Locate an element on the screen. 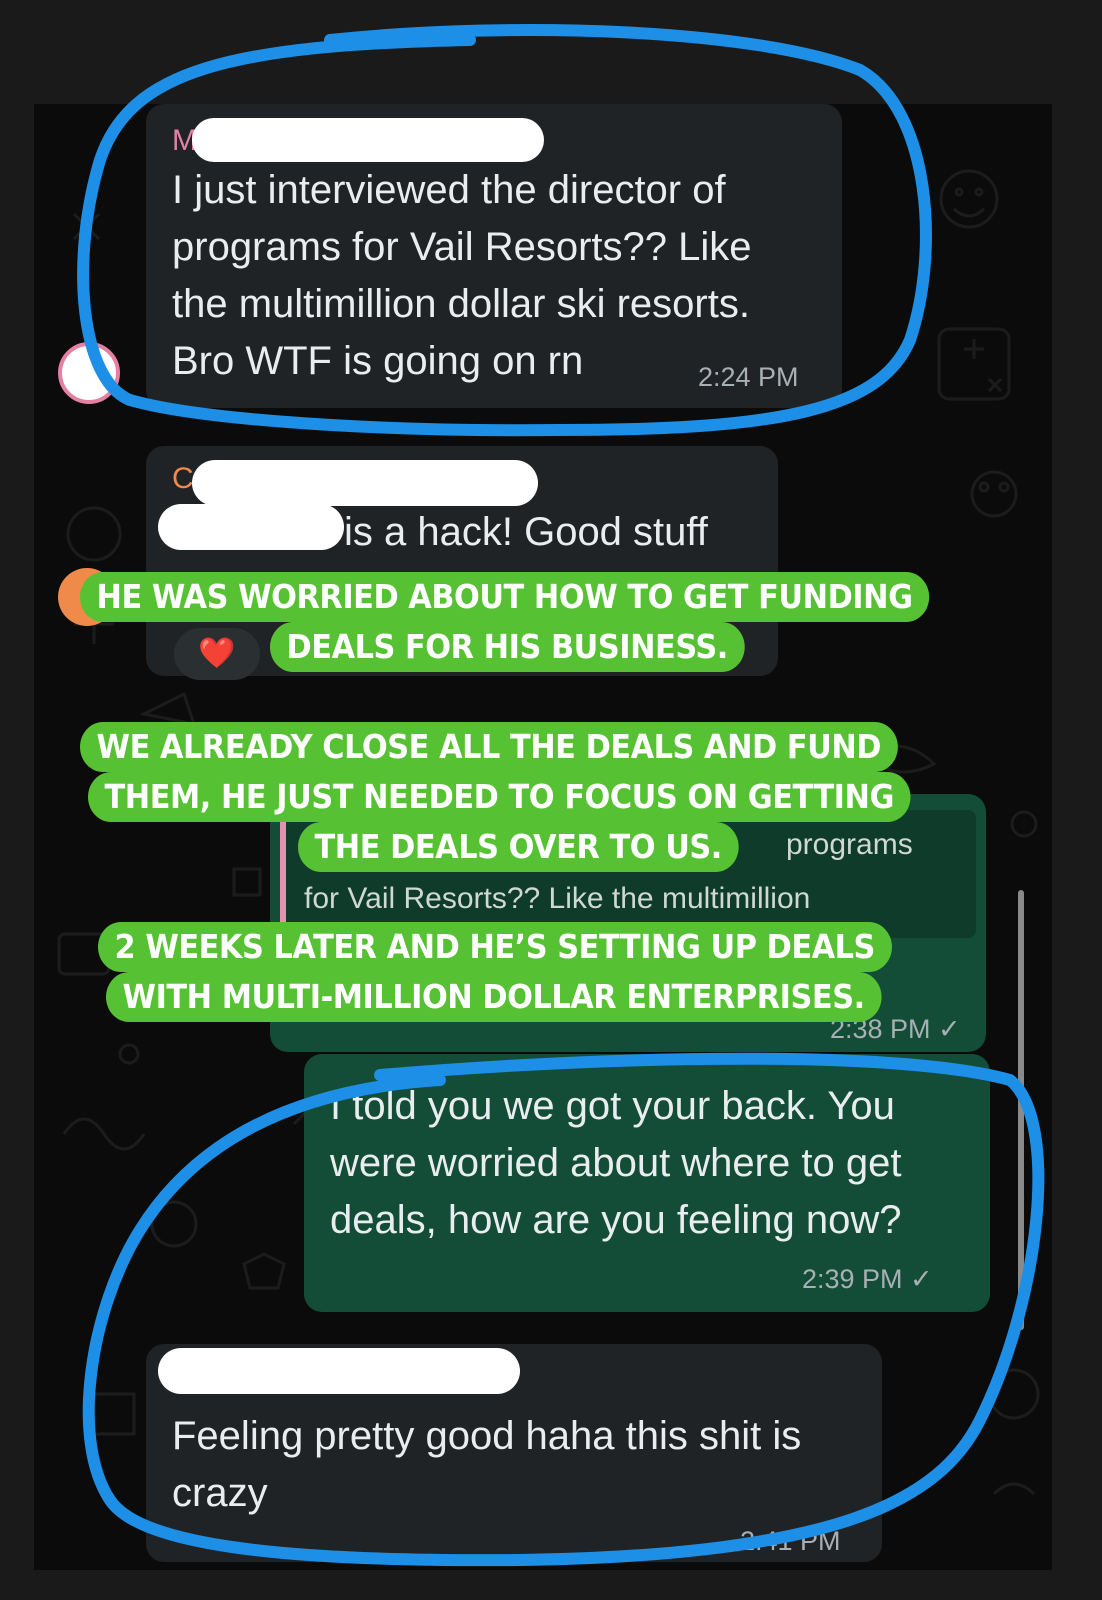 This screenshot has height=1600, width=1102. message-line: programs for Vail Resorts?? Like is located at coordinates (462, 247).